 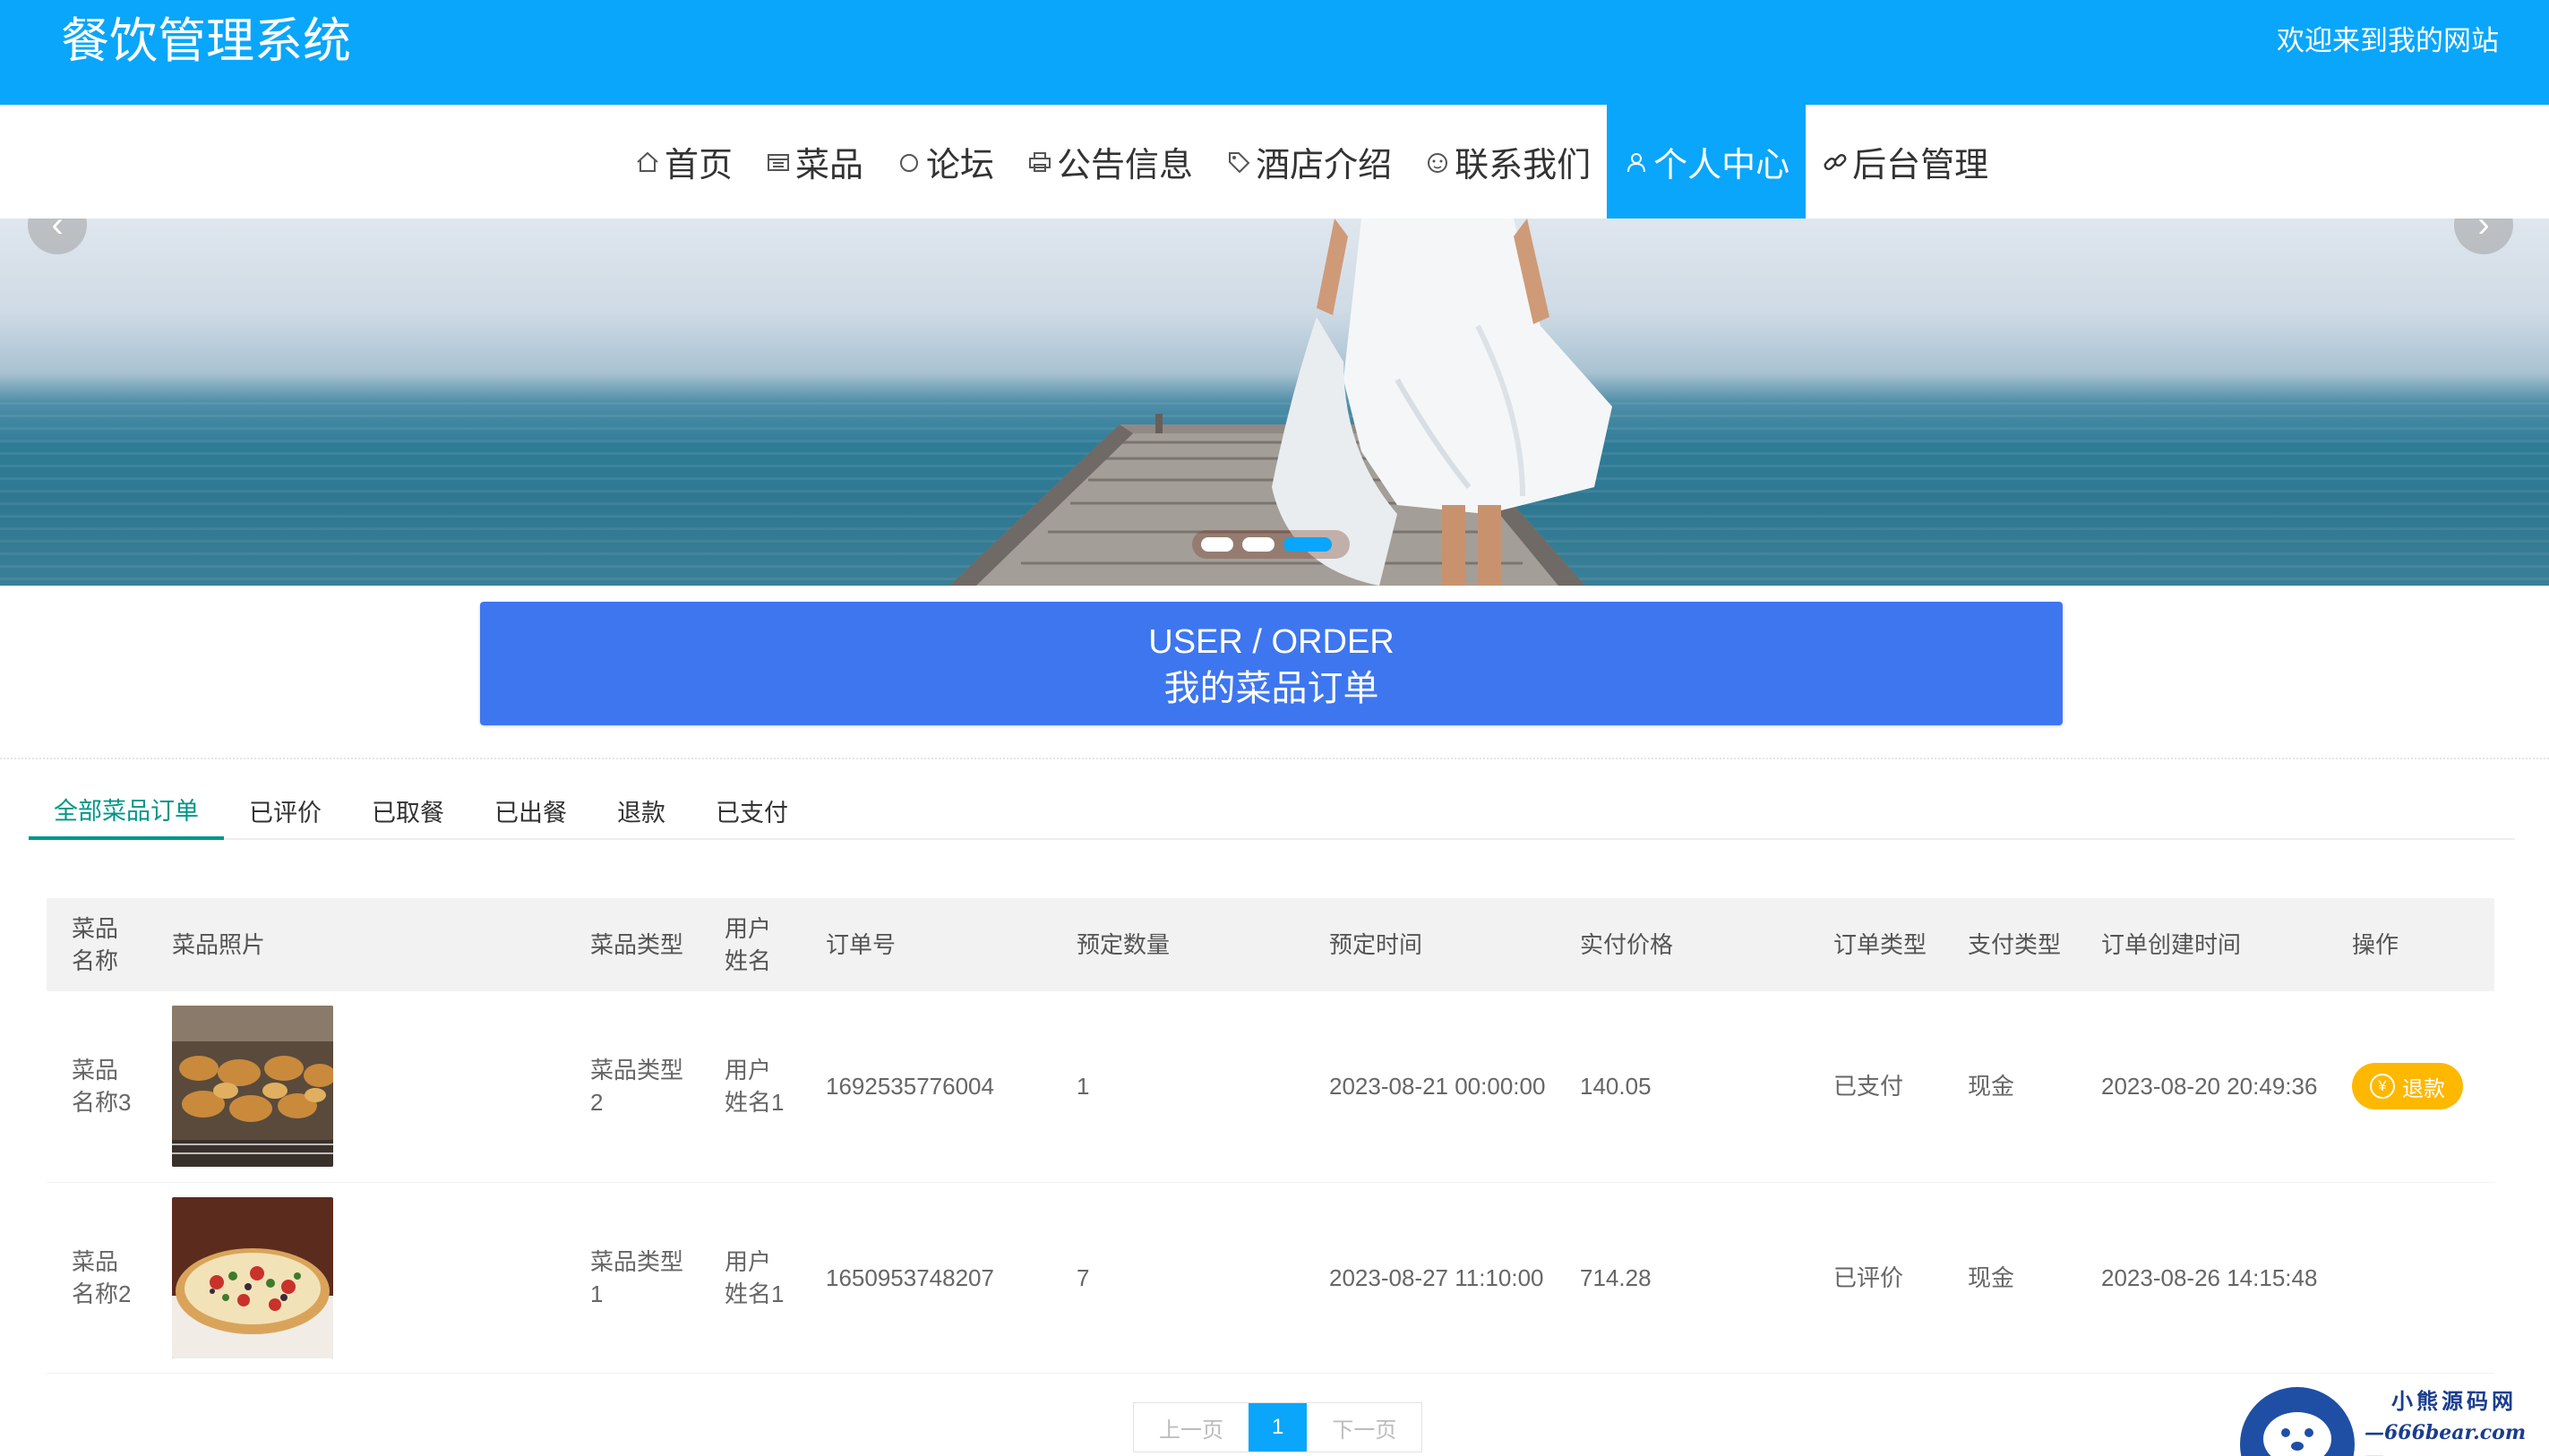 What do you see at coordinates (285, 810) in the screenshot?
I see `tab-reviewed: 已评价` at bounding box center [285, 810].